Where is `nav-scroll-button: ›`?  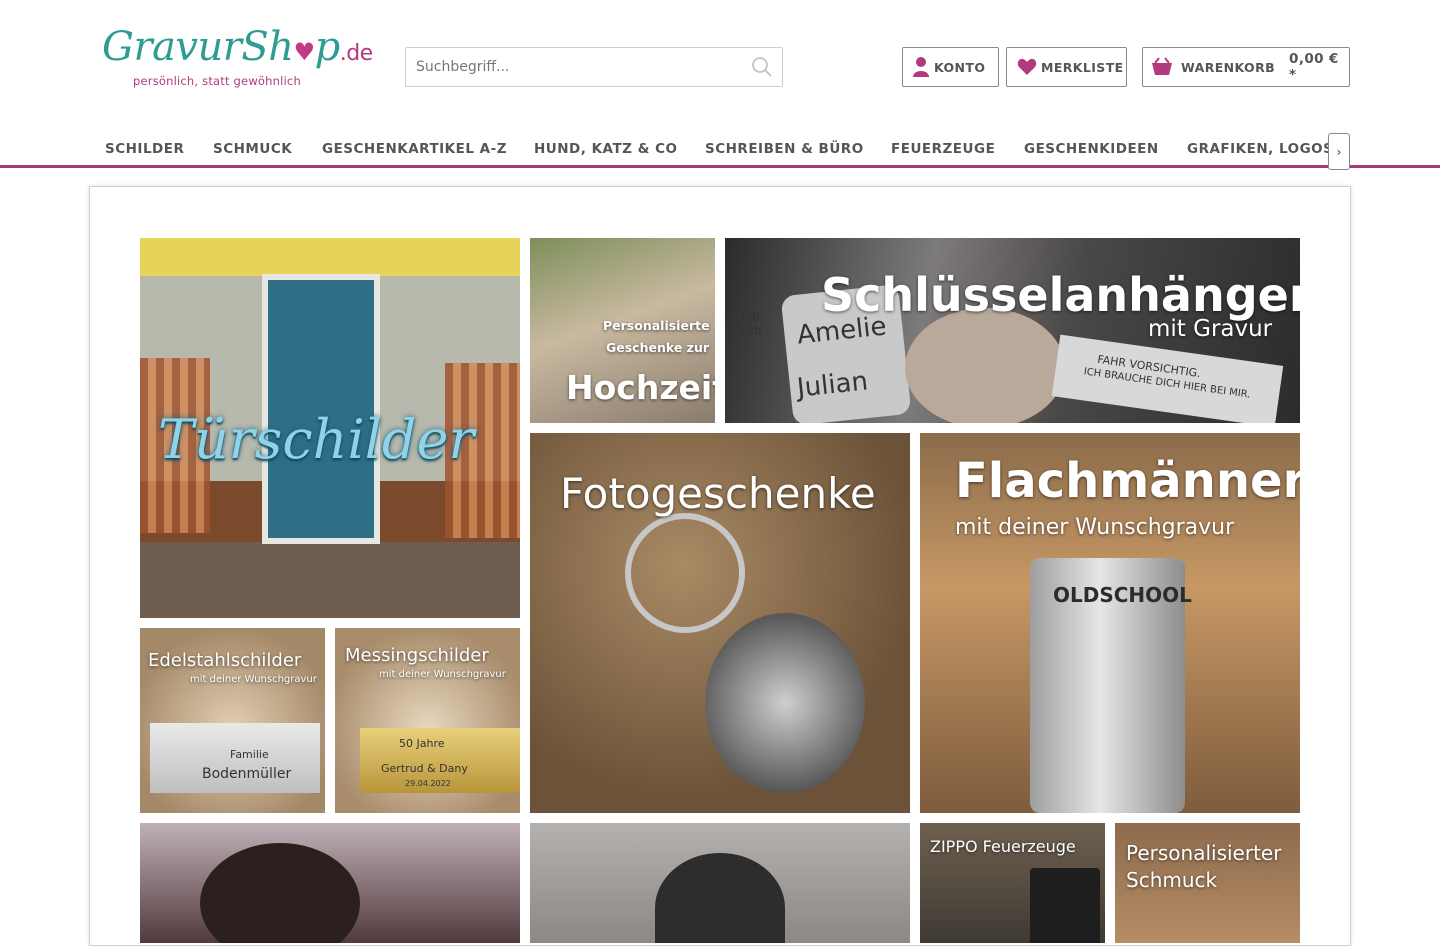
nav-scroll-button: › is located at coordinates (1339, 151).